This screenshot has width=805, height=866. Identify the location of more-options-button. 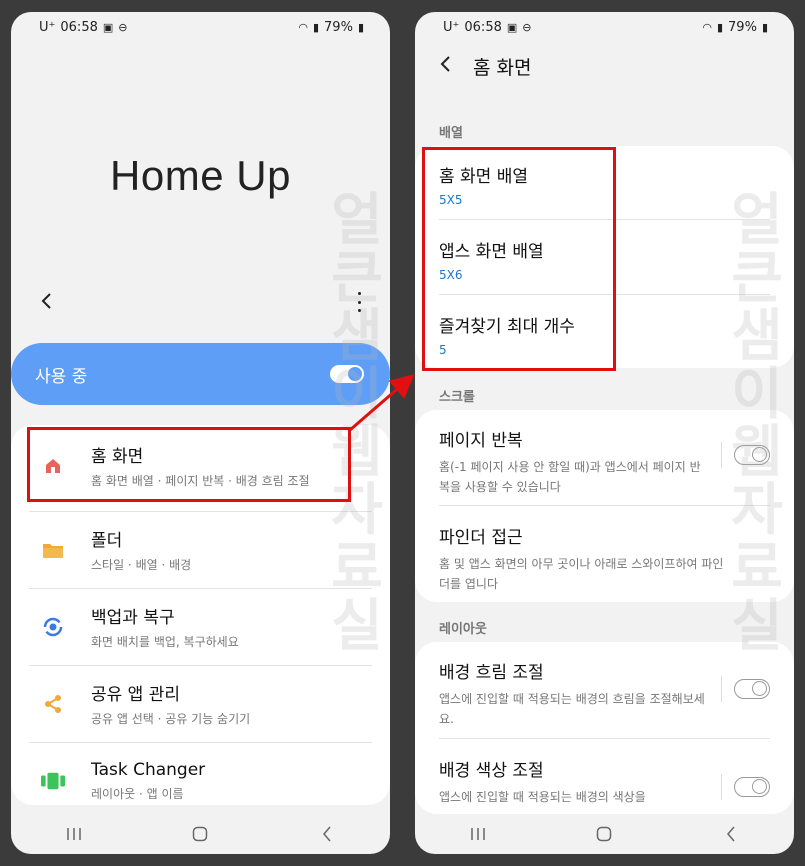
(359, 302).